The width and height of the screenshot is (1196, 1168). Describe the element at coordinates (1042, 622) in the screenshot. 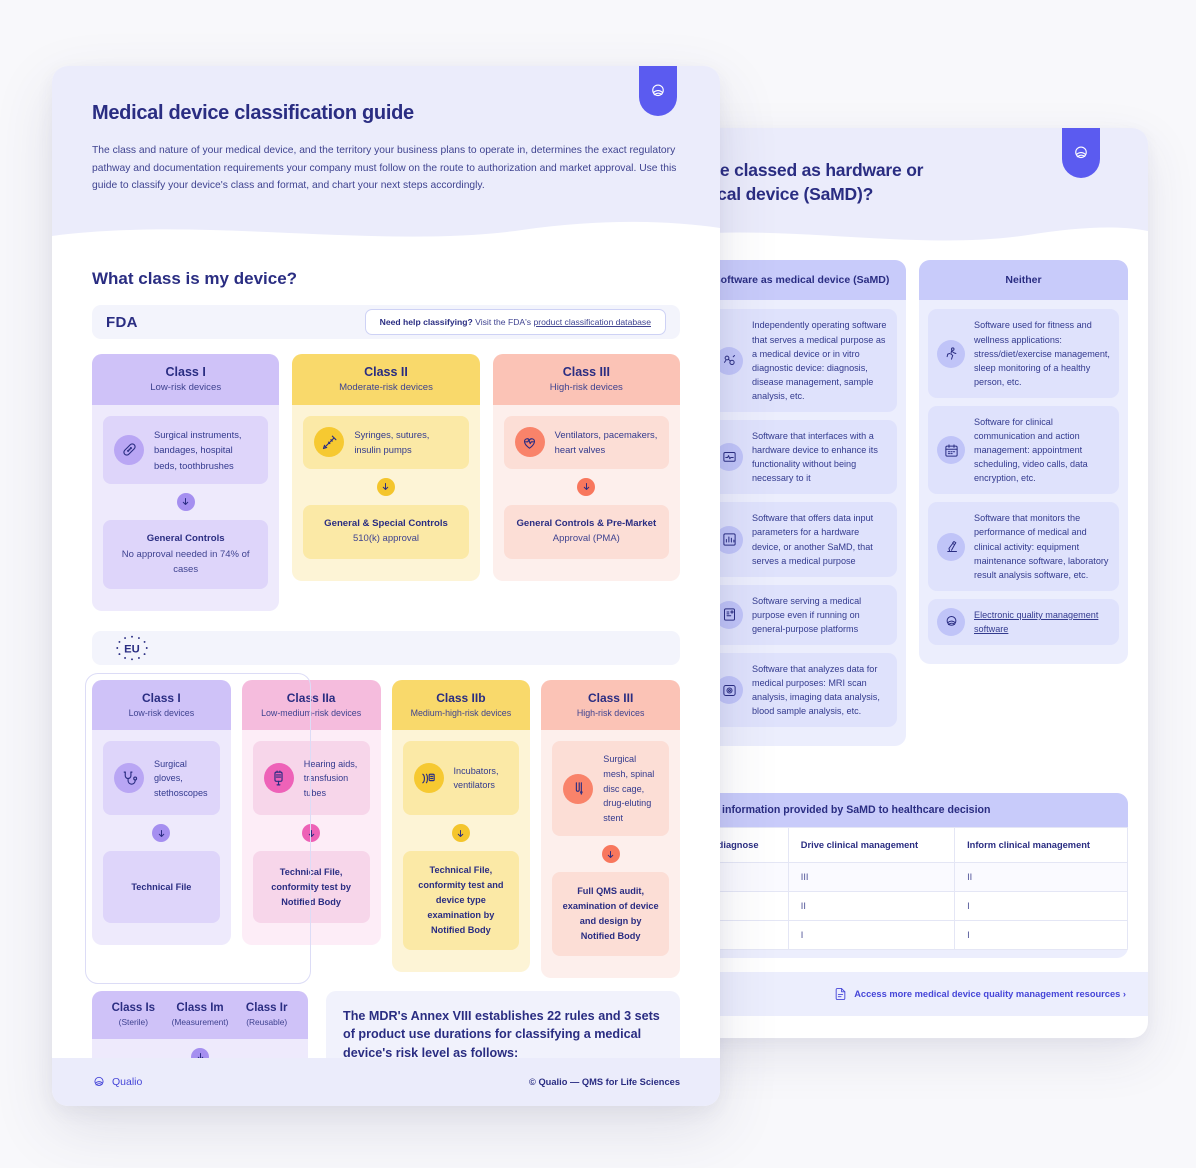

I see `samd-item-text: Electronic quality management software` at that location.